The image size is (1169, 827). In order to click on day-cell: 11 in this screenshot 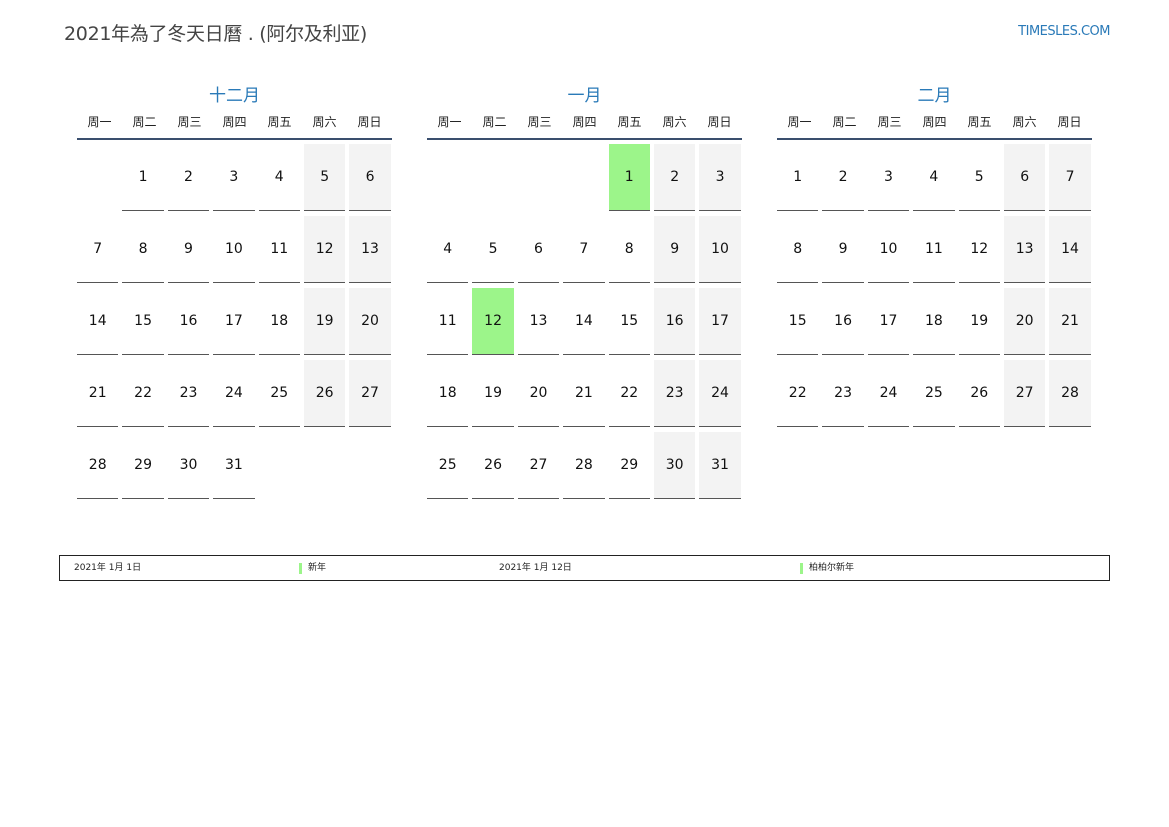, I will do `click(448, 321)`.